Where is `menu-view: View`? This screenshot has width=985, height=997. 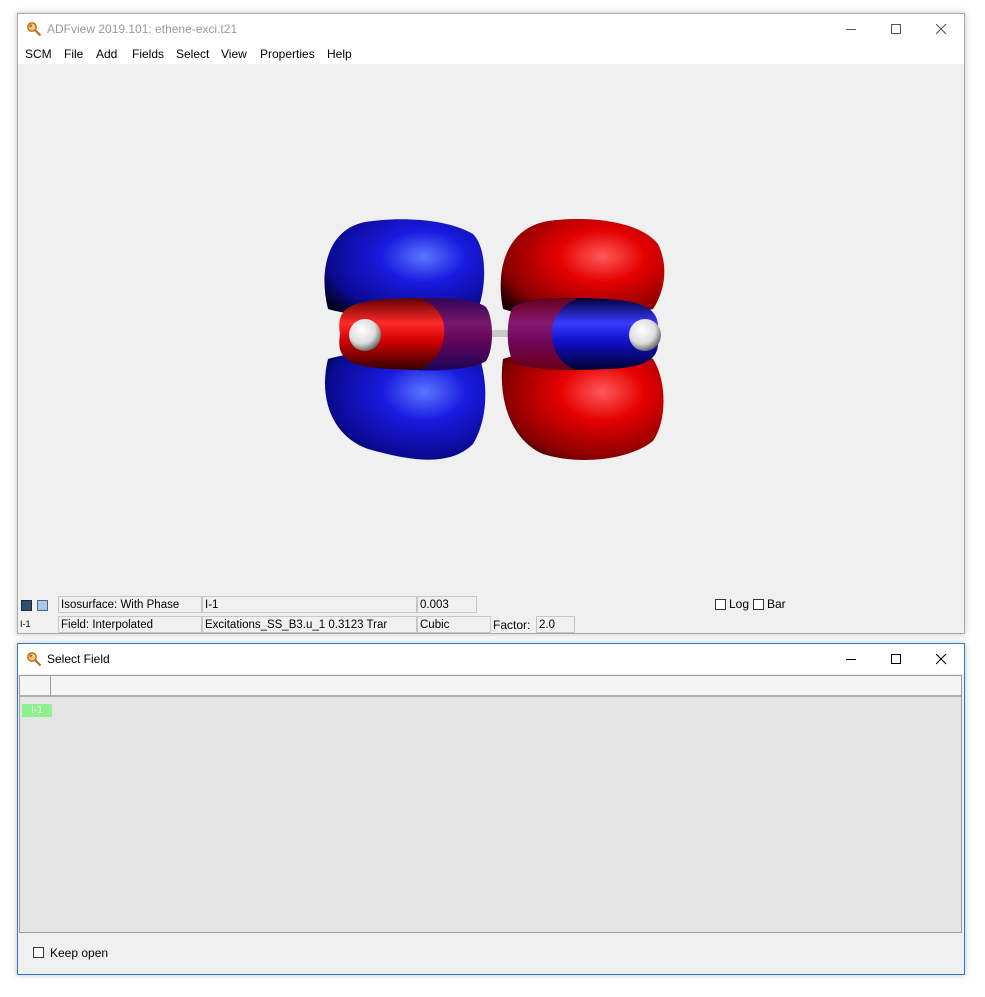
menu-view: View is located at coordinates (234, 54).